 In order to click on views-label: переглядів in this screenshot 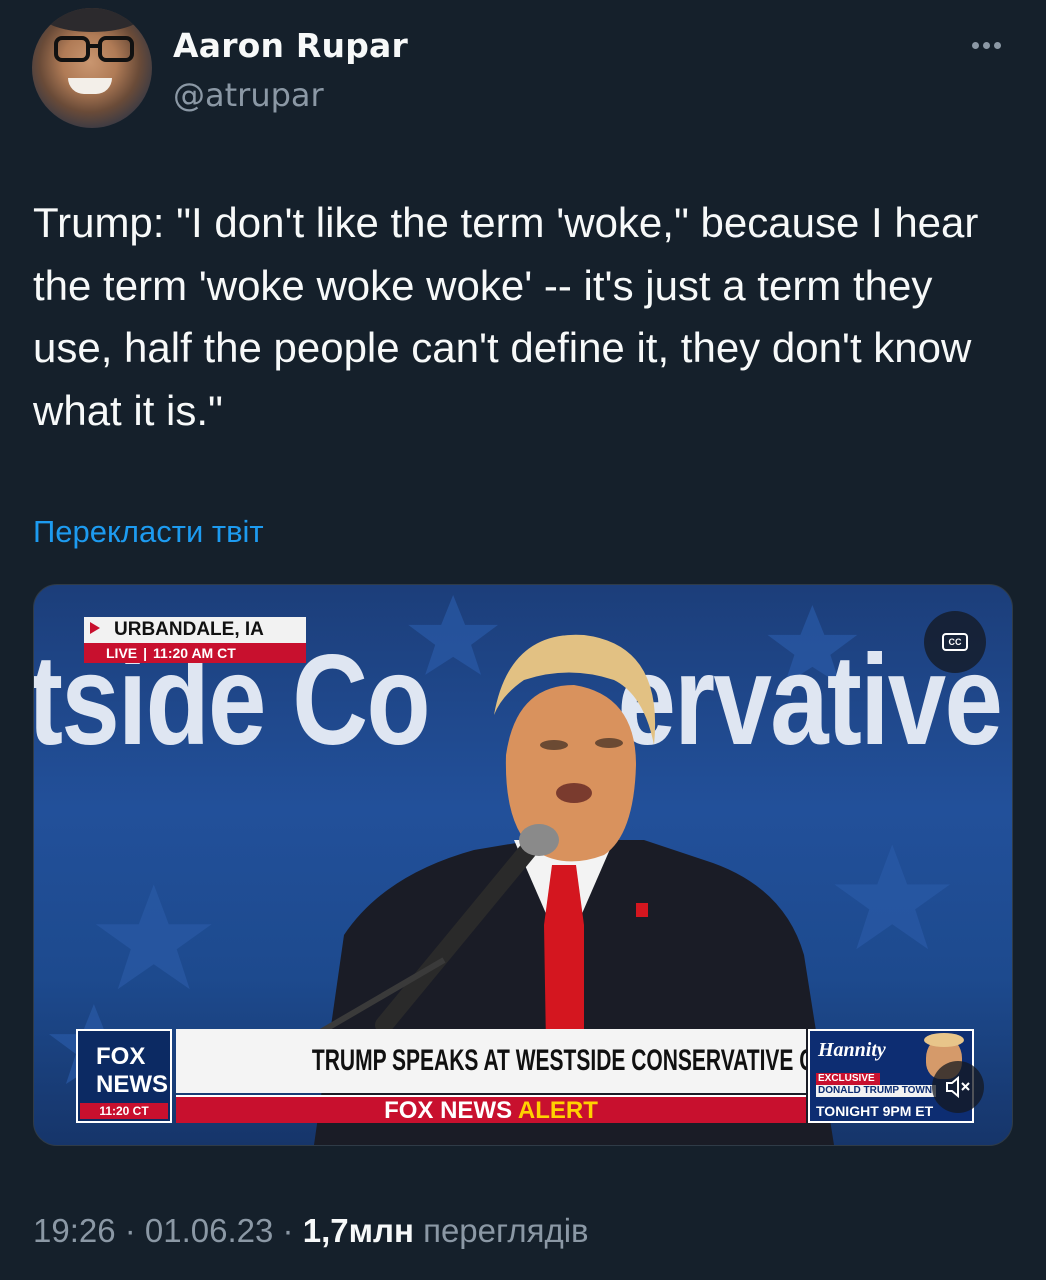, I will do `click(501, 1230)`.